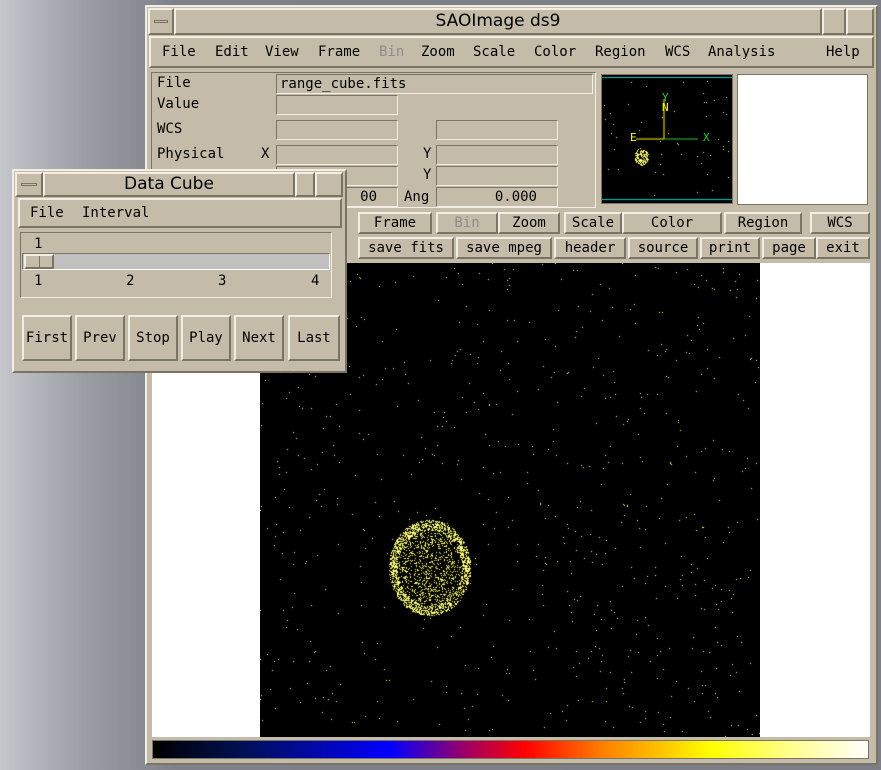 Image resolution: width=881 pixels, height=770 pixels. What do you see at coordinates (191, 154) in the screenshot?
I see `physical-label: Physical` at bounding box center [191, 154].